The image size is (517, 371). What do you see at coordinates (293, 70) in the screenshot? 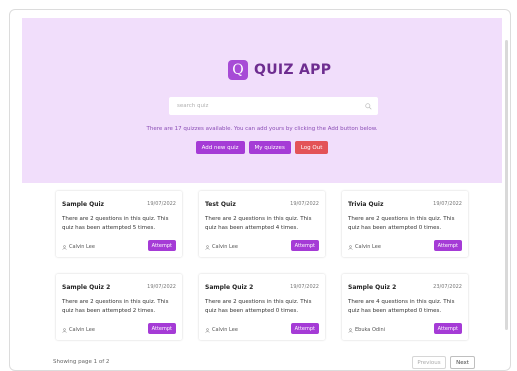
I see `app-title: QUIZ APP` at bounding box center [293, 70].